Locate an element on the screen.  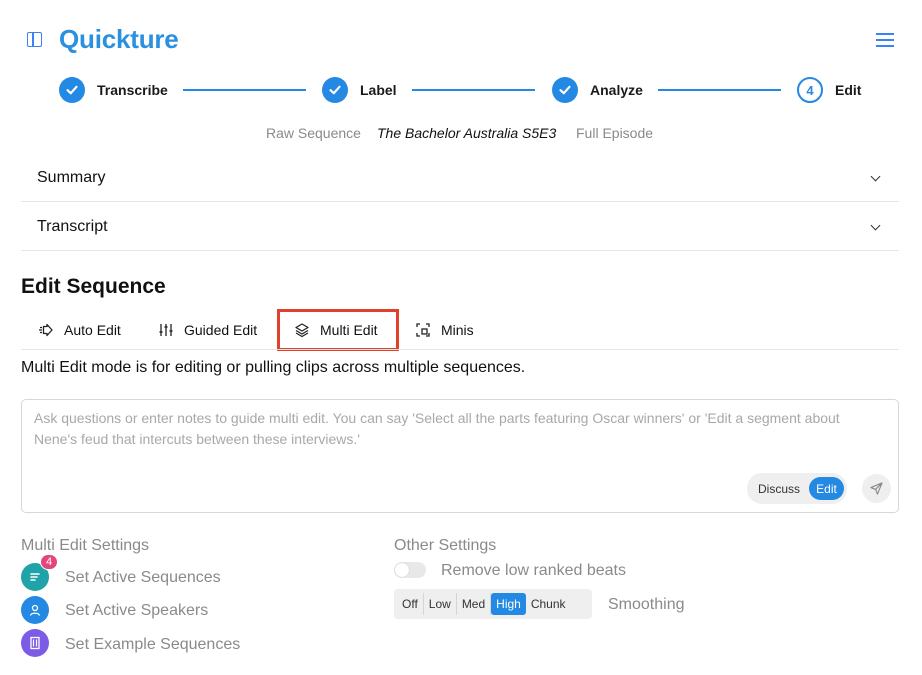
discuss-edit-toggle: Discuss Edit is located at coordinates (797, 488).